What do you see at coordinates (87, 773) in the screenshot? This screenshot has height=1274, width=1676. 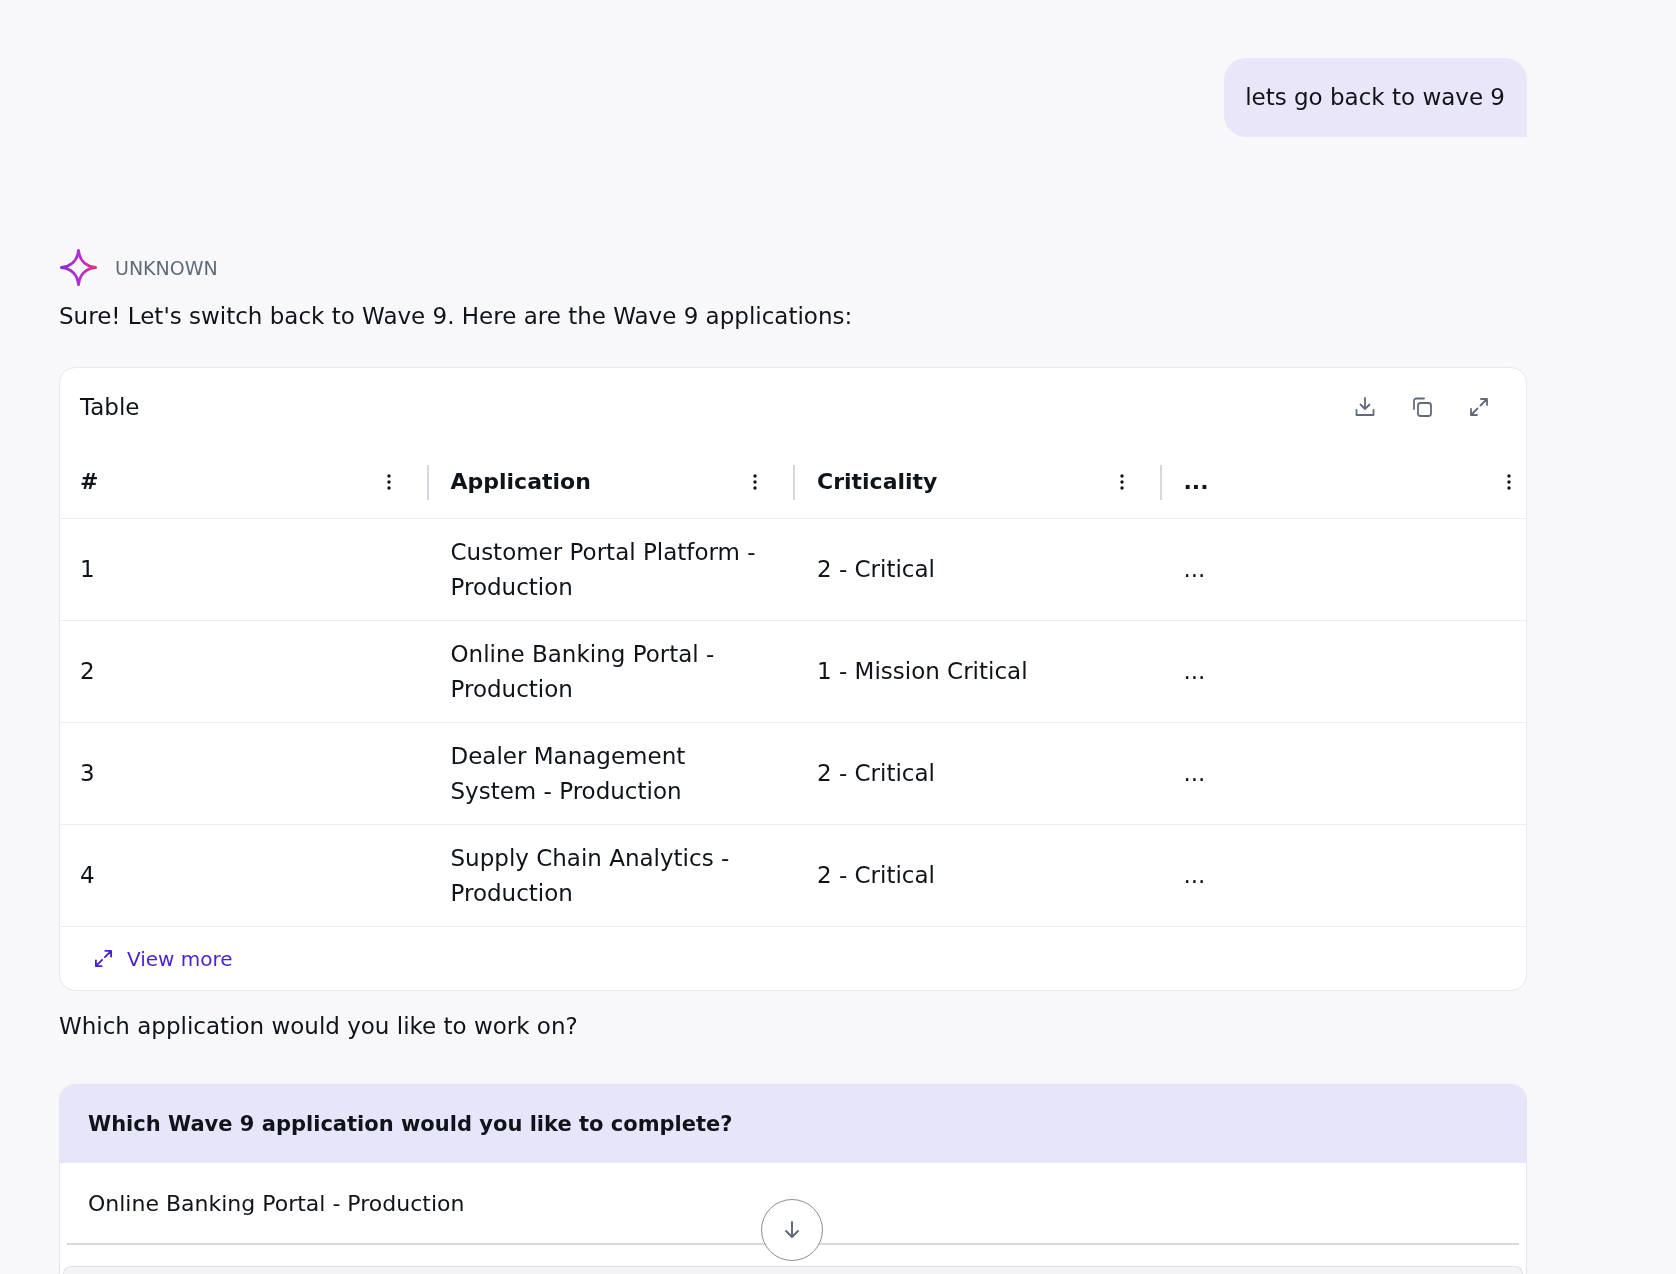 I see `table-cell-text: 3` at bounding box center [87, 773].